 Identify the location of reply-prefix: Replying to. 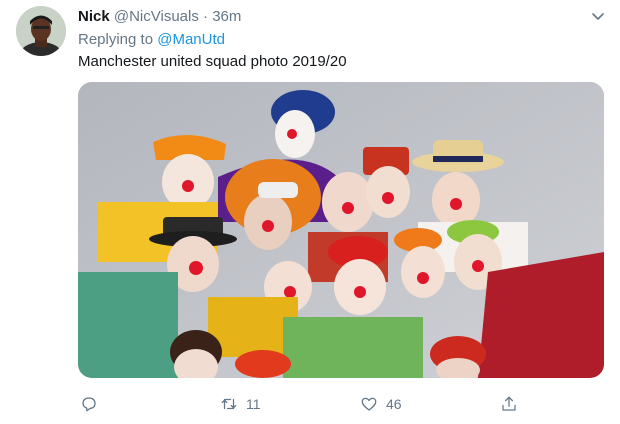
(116, 39).